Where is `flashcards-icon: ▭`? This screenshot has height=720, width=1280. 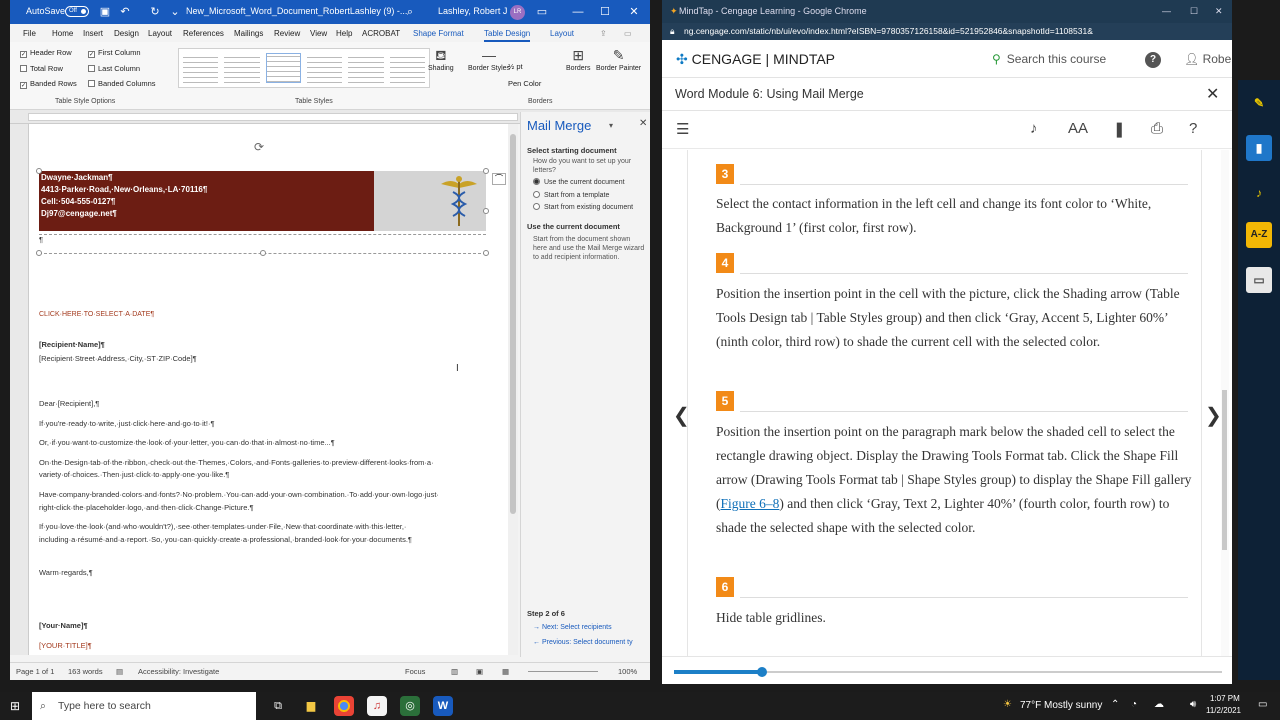 flashcards-icon: ▭ is located at coordinates (1259, 280).